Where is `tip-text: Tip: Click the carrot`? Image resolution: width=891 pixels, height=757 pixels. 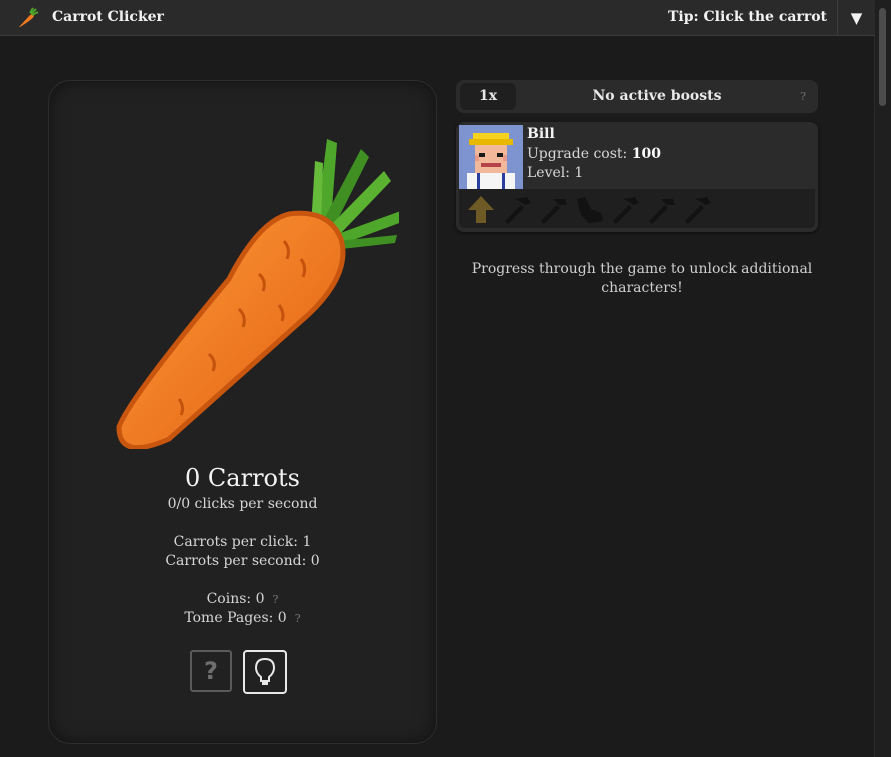 tip-text: Tip: Click the carrot is located at coordinates (747, 17).